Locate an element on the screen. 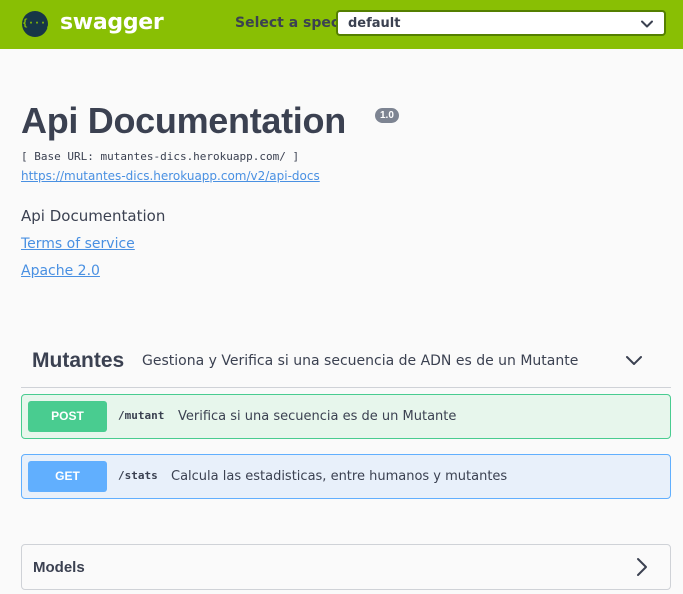  version-badge: 1.0 is located at coordinates (387, 115).